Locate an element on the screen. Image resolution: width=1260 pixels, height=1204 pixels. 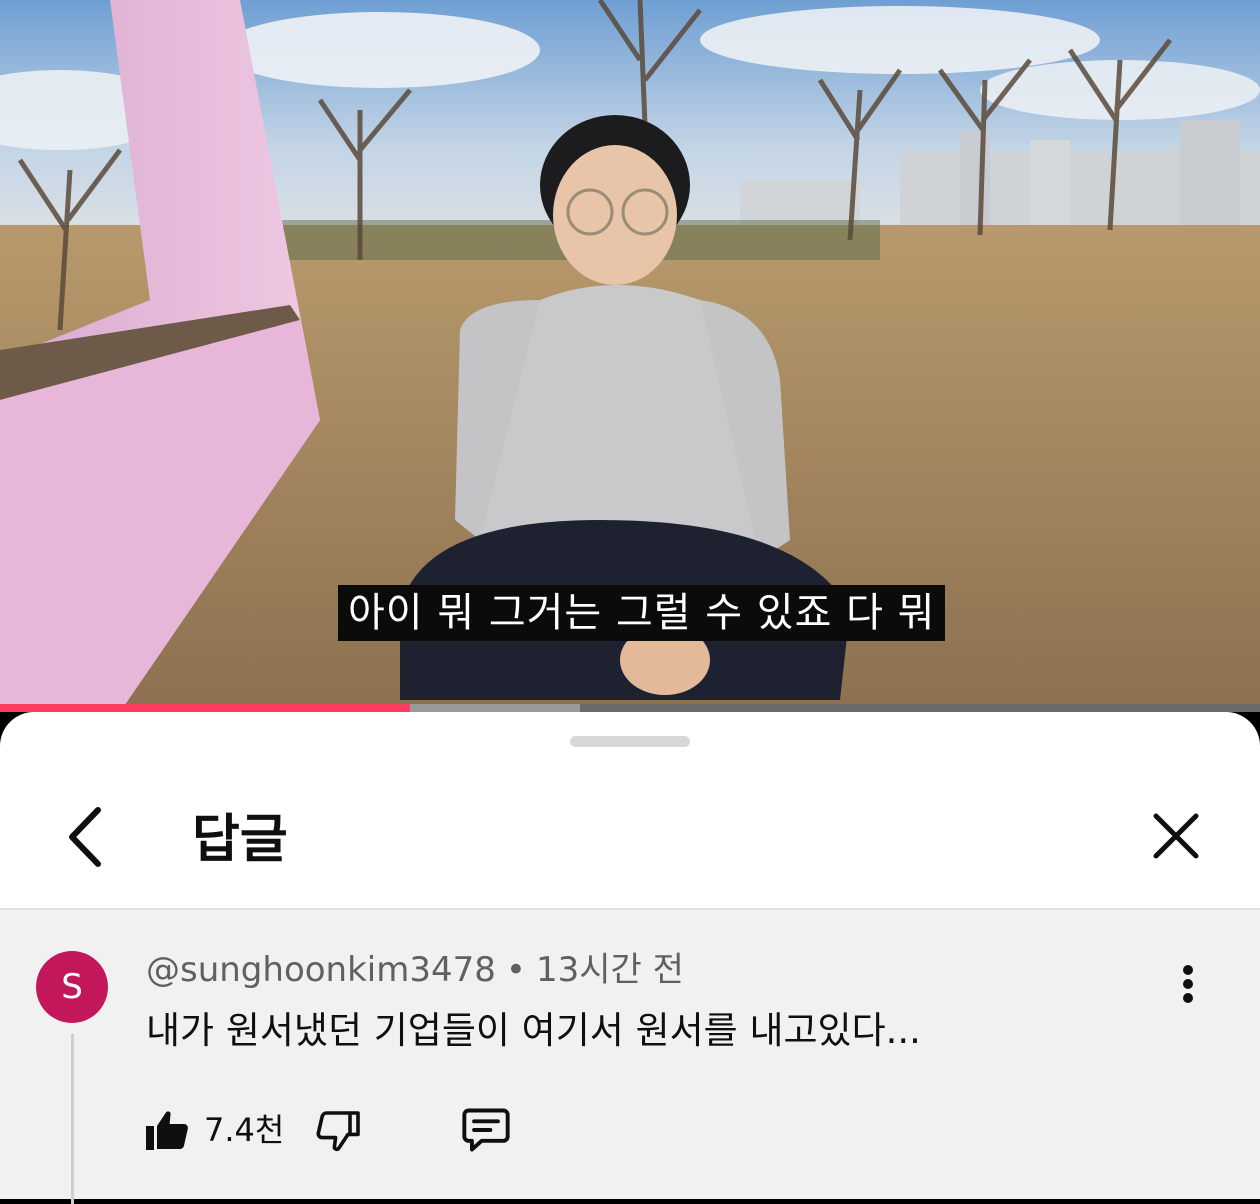
more-options-button is located at coordinates (1188, 984).